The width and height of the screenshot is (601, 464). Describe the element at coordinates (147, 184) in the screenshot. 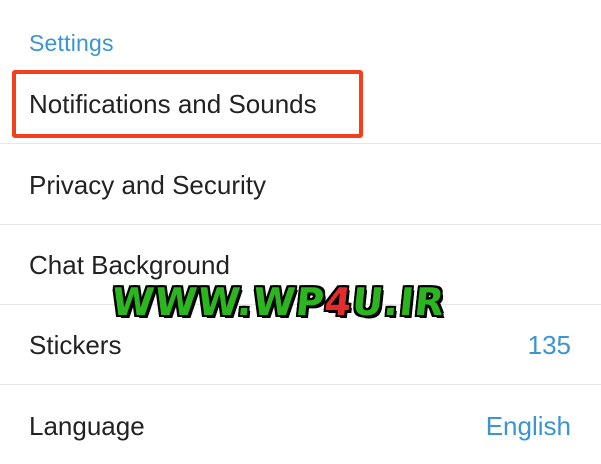

I see `privacy-and-security-label: Privacy and Security` at that location.